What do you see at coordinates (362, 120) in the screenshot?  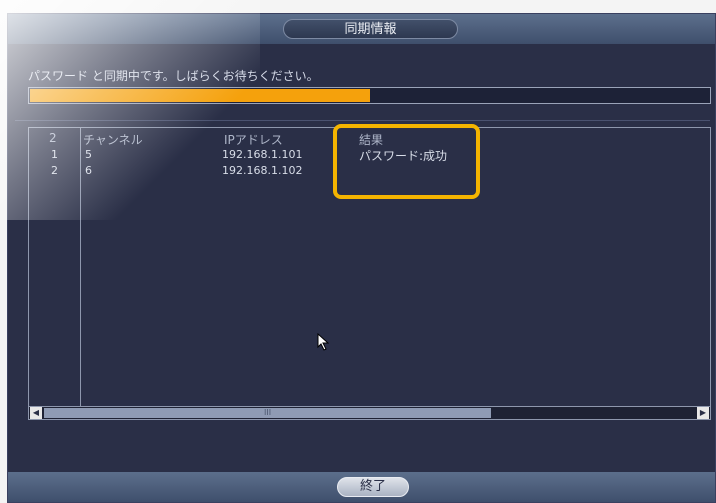 I see `divider` at bounding box center [362, 120].